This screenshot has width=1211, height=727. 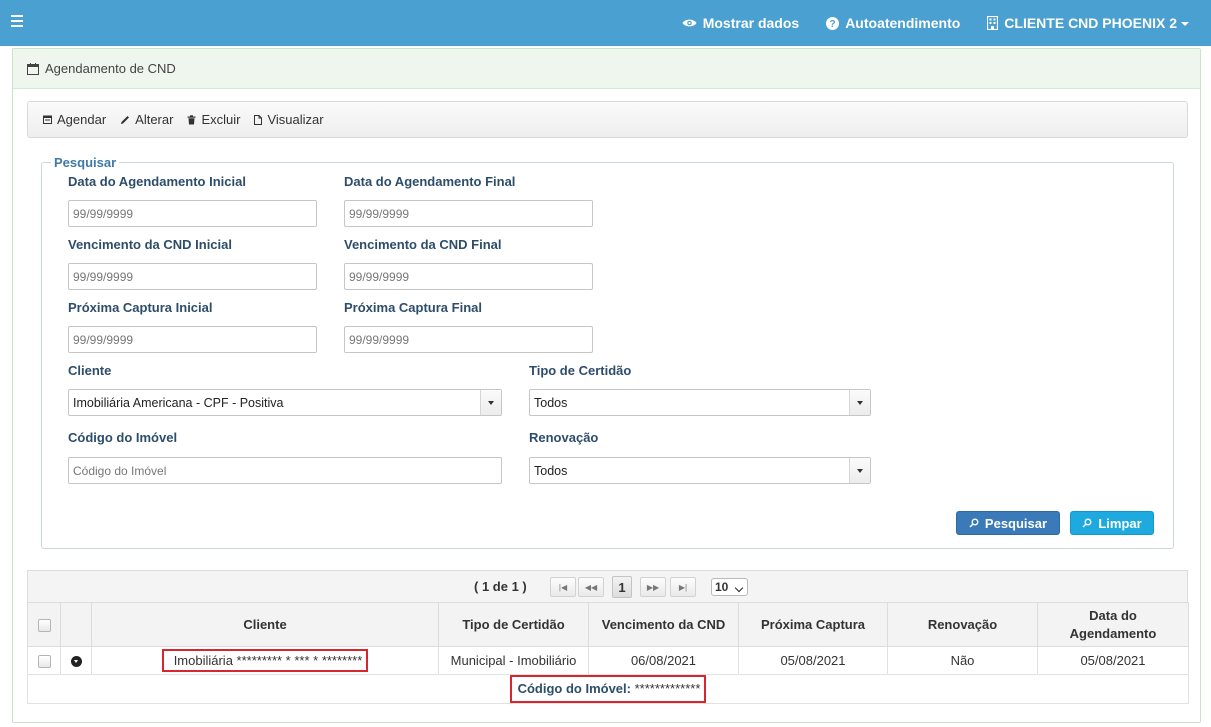 I want to click on date-sched-end-label: Data do Agendamento Final, so click(x=430, y=181).